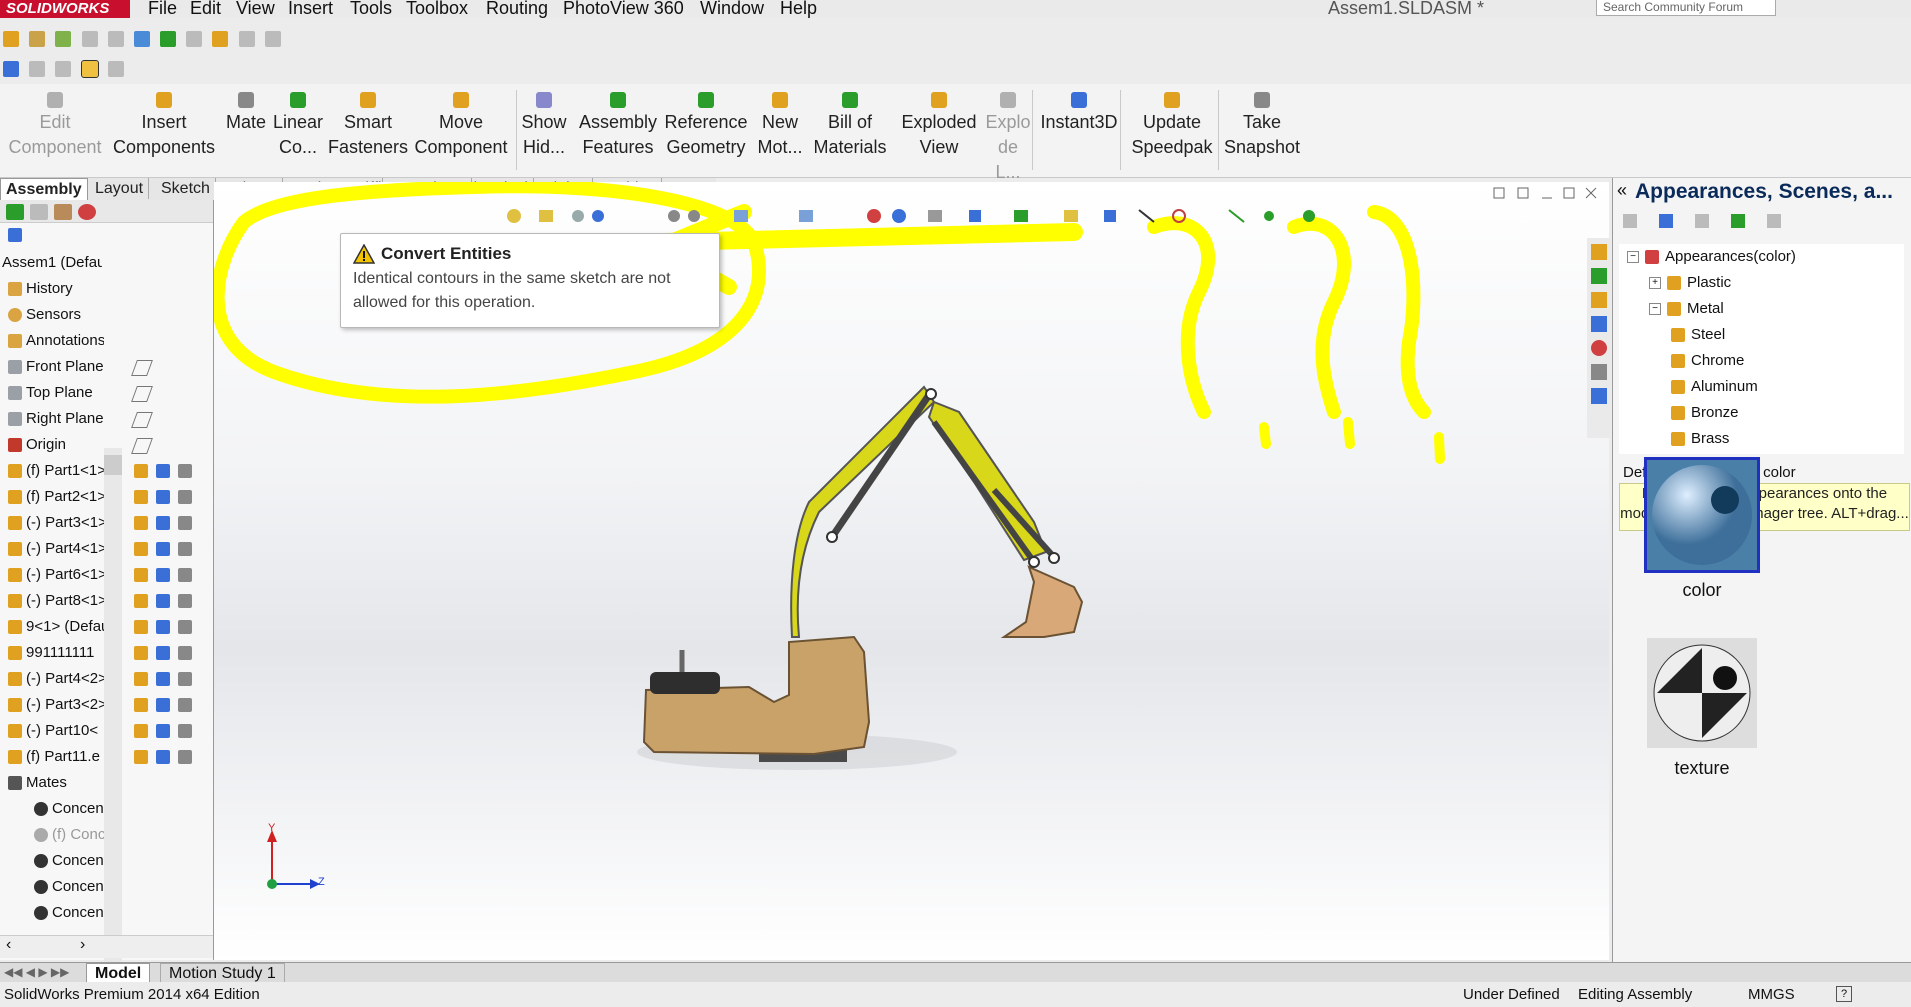  What do you see at coordinates (113, 713) in the screenshot?
I see `tree-scrollbar` at bounding box center [113, 713].